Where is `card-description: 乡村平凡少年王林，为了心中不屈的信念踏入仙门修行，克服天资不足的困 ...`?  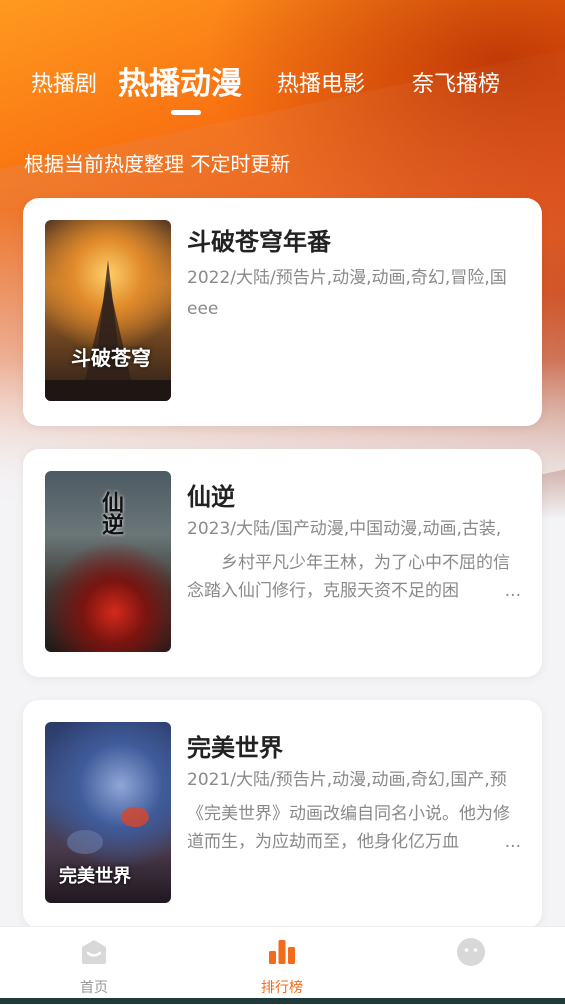 card-description: 乡村平凡少年王林，为了心中不屈的信念踏入仙门修行，克服天资不足的困 ... is located at coordinates (354, 577).